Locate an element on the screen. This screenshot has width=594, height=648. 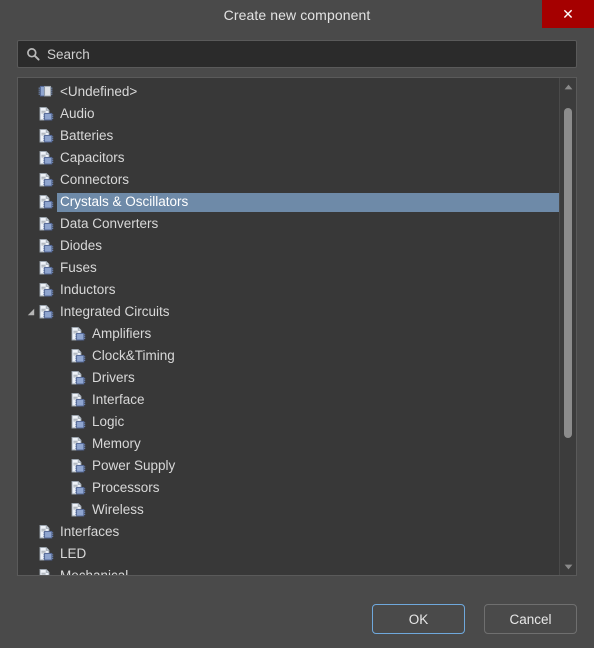
tree-item-inductors: Inductors is located at coordinates (288, 290).